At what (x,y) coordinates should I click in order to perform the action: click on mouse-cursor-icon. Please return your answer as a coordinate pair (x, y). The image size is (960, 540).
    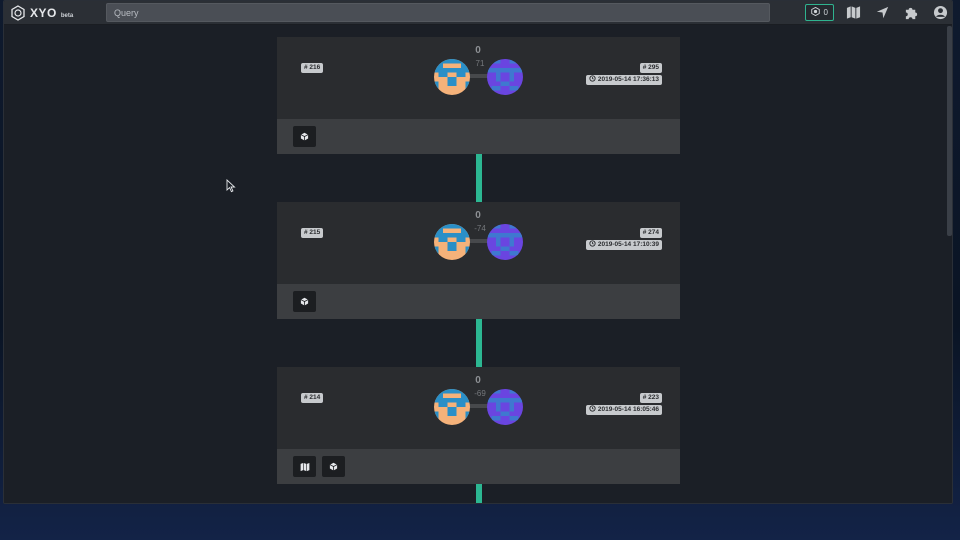
    Looking at the image, I should click on (231, 188).